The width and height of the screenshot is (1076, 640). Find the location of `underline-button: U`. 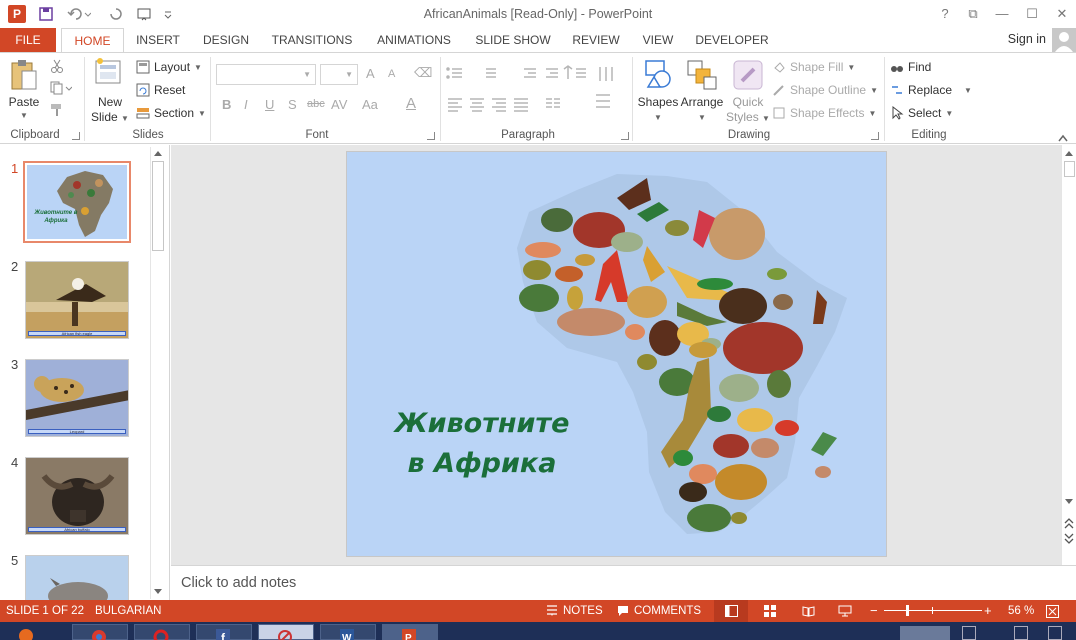

underline-button: U is located at coordinates (269, 104).